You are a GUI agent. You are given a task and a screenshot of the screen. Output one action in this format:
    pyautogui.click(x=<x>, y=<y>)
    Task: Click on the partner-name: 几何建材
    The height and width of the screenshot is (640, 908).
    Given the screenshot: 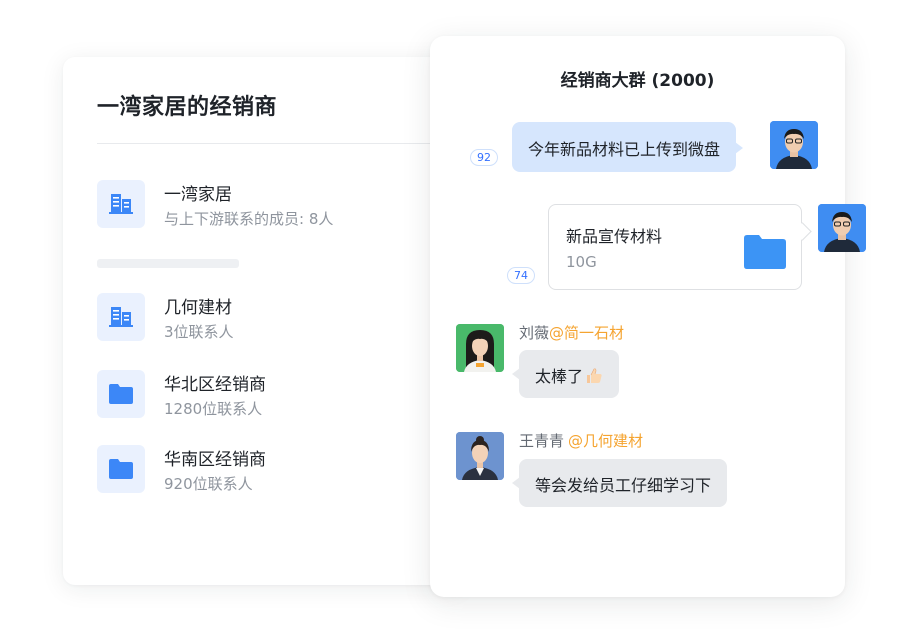 What is the action you would take?
    pyautogui.click(x=198, y=308)
    